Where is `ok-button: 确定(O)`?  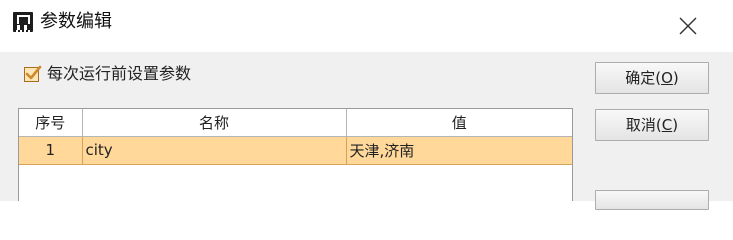
ok-button: 确定(O) is located at coordinates (652, 78).